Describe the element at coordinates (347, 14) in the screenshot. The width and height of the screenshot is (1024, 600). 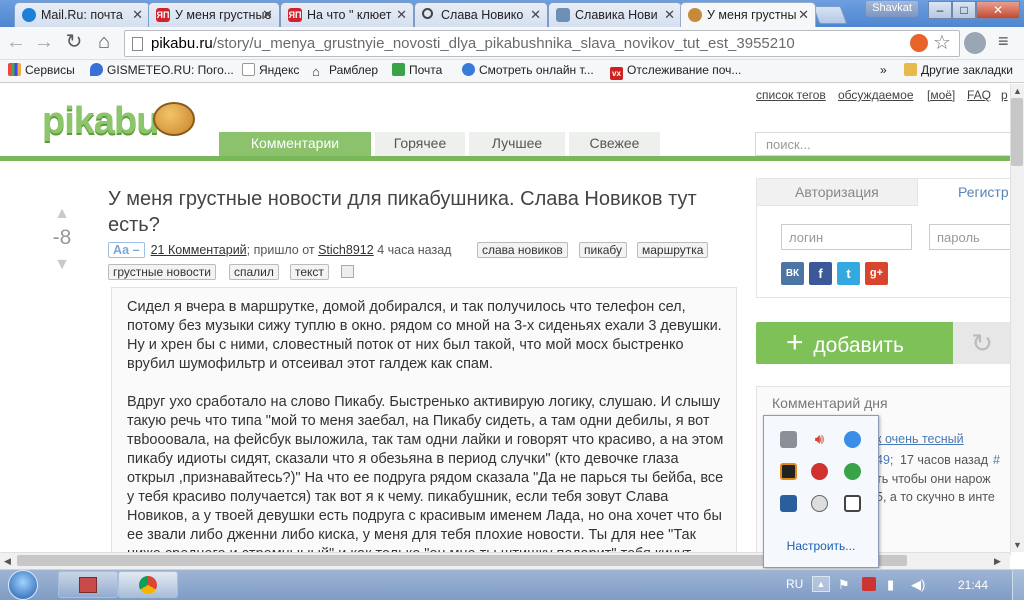
I see `tab-pikabu-2: ЯП На что " клюет ✕` at that location.